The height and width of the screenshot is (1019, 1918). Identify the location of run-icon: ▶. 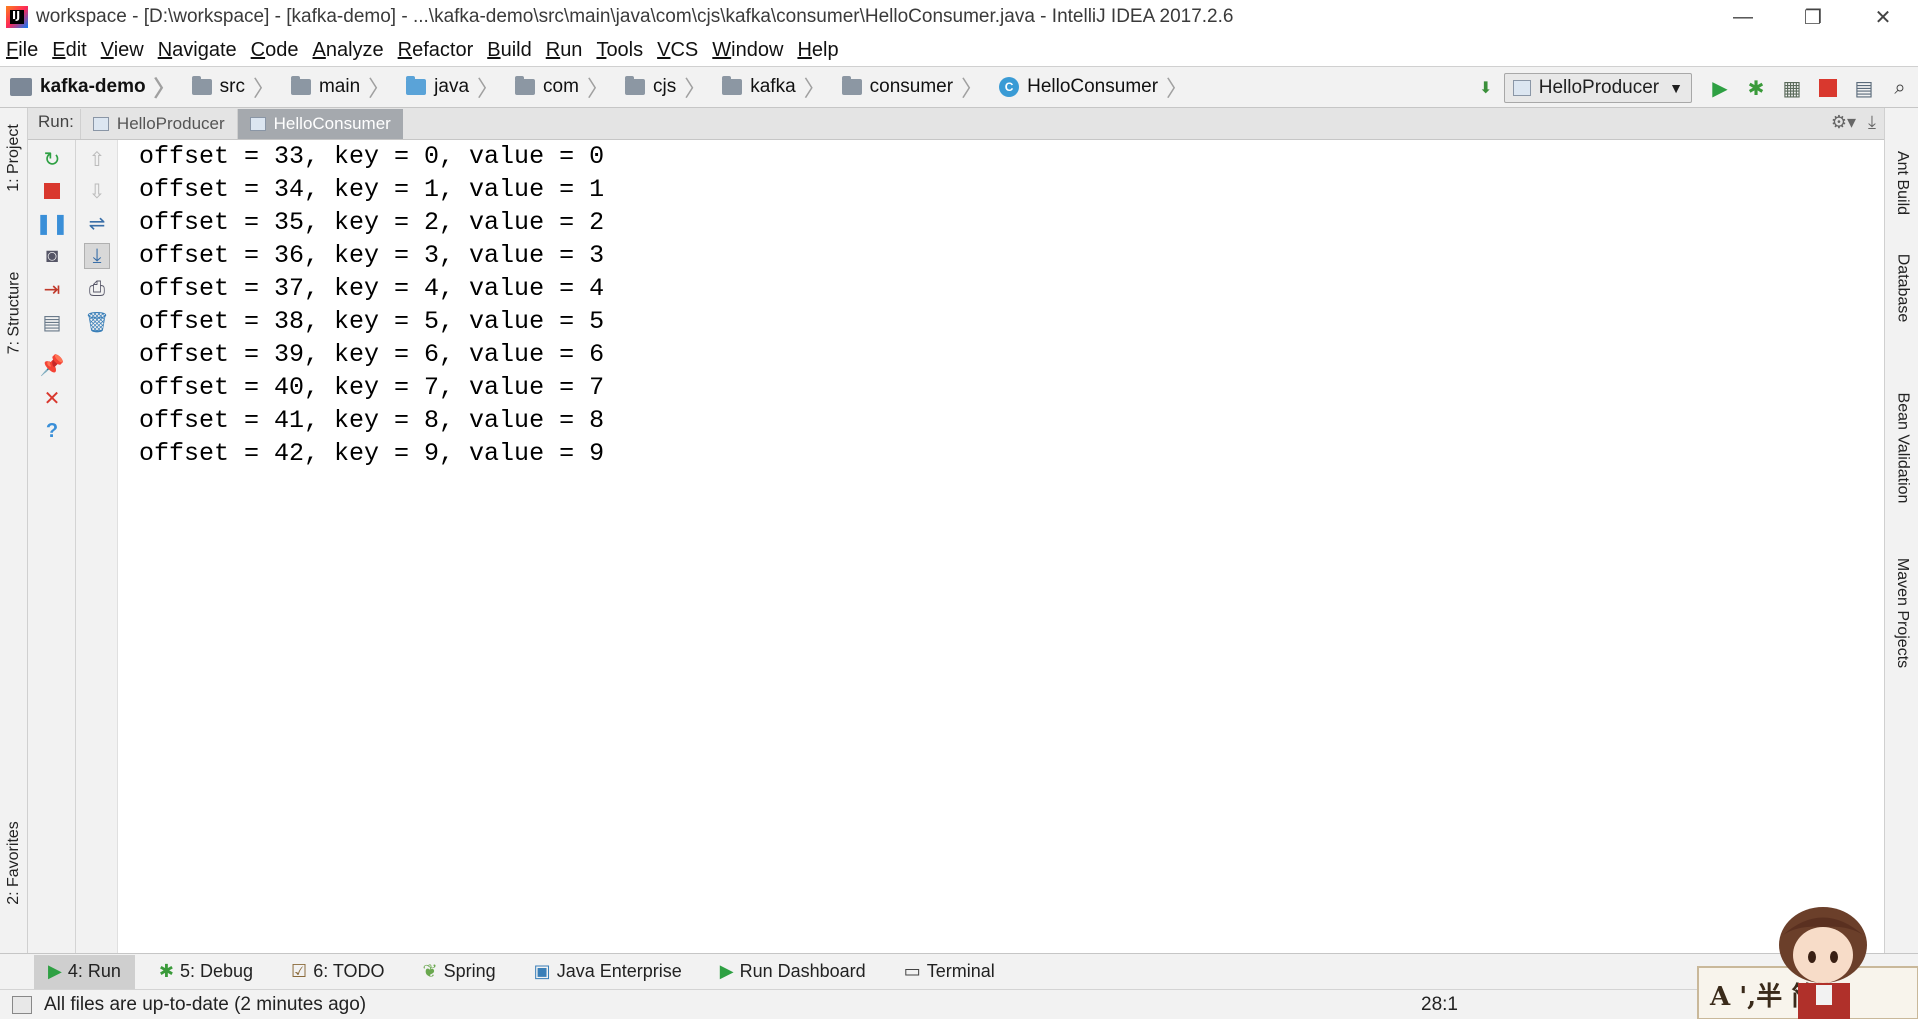
(1720, 88).